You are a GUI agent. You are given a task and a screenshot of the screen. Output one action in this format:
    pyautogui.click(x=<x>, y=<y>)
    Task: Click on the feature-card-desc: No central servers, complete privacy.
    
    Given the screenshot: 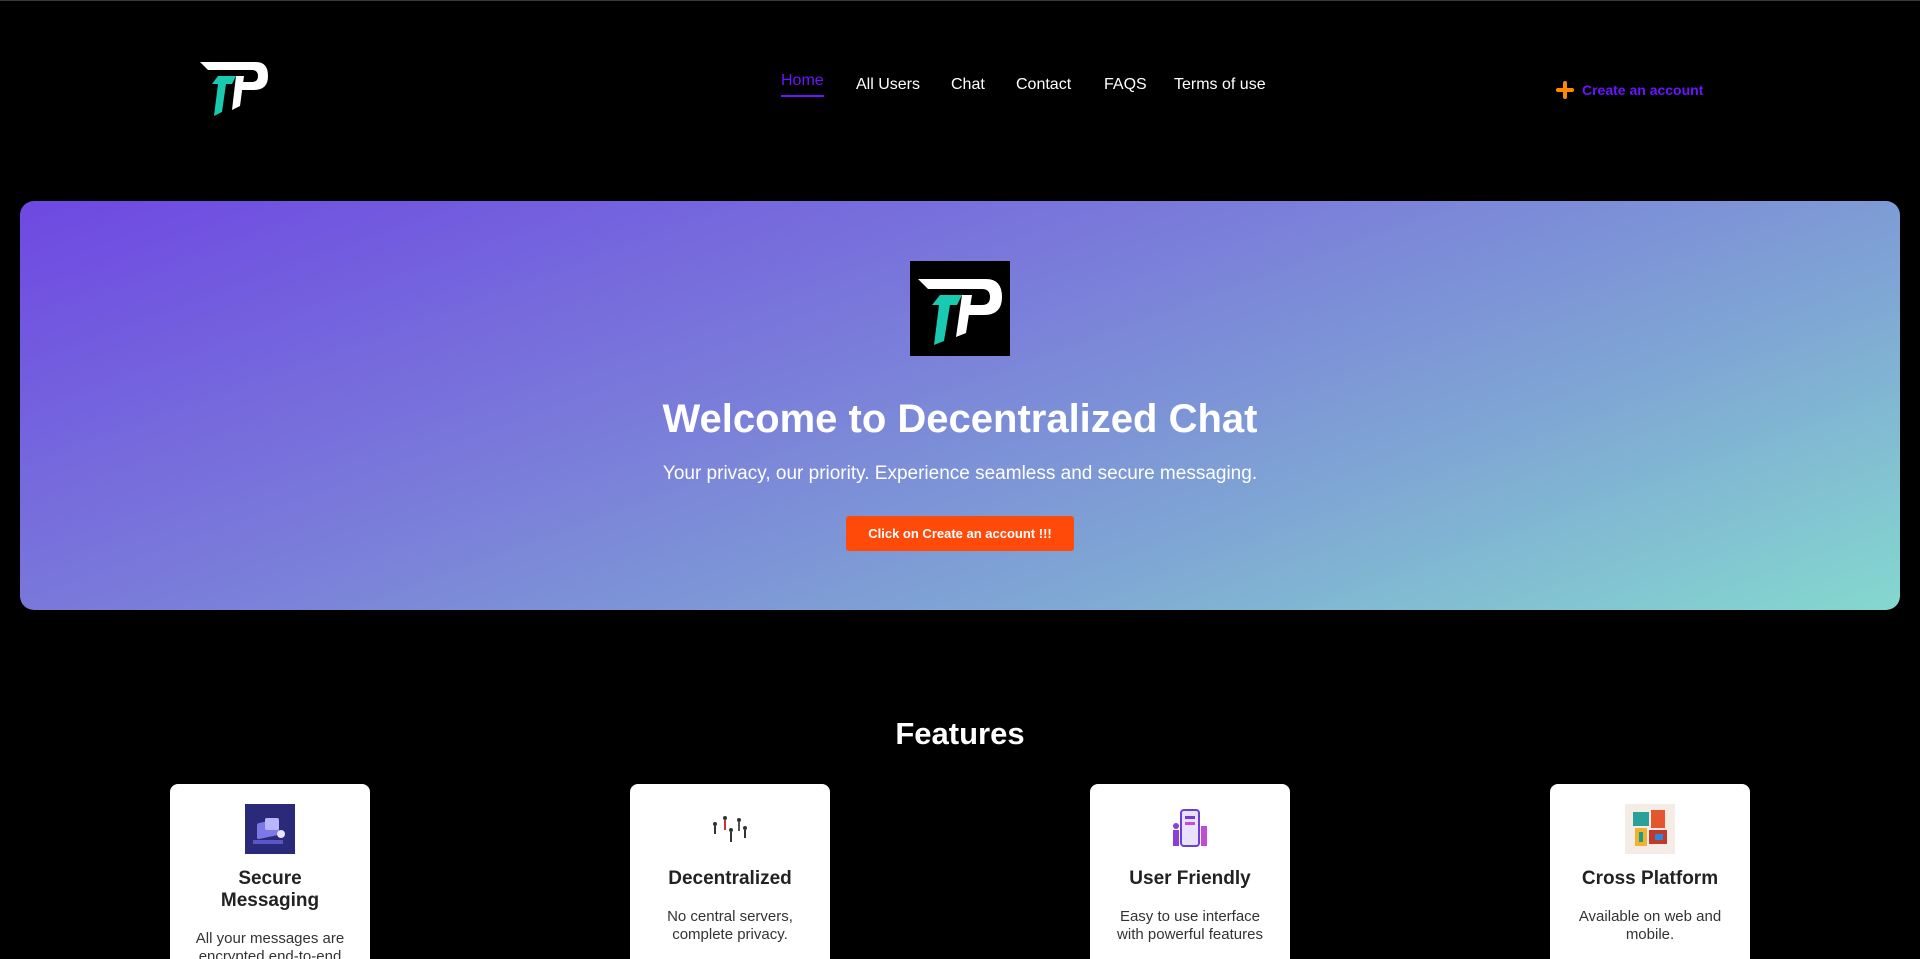 What is the action you would take?
    pyautogui.click(x=730, y=925)
    